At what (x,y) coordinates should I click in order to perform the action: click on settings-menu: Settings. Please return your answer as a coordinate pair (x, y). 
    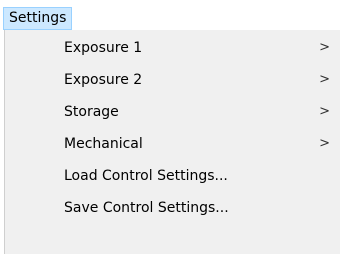
    Looking at the image, I should click on (38, 18).